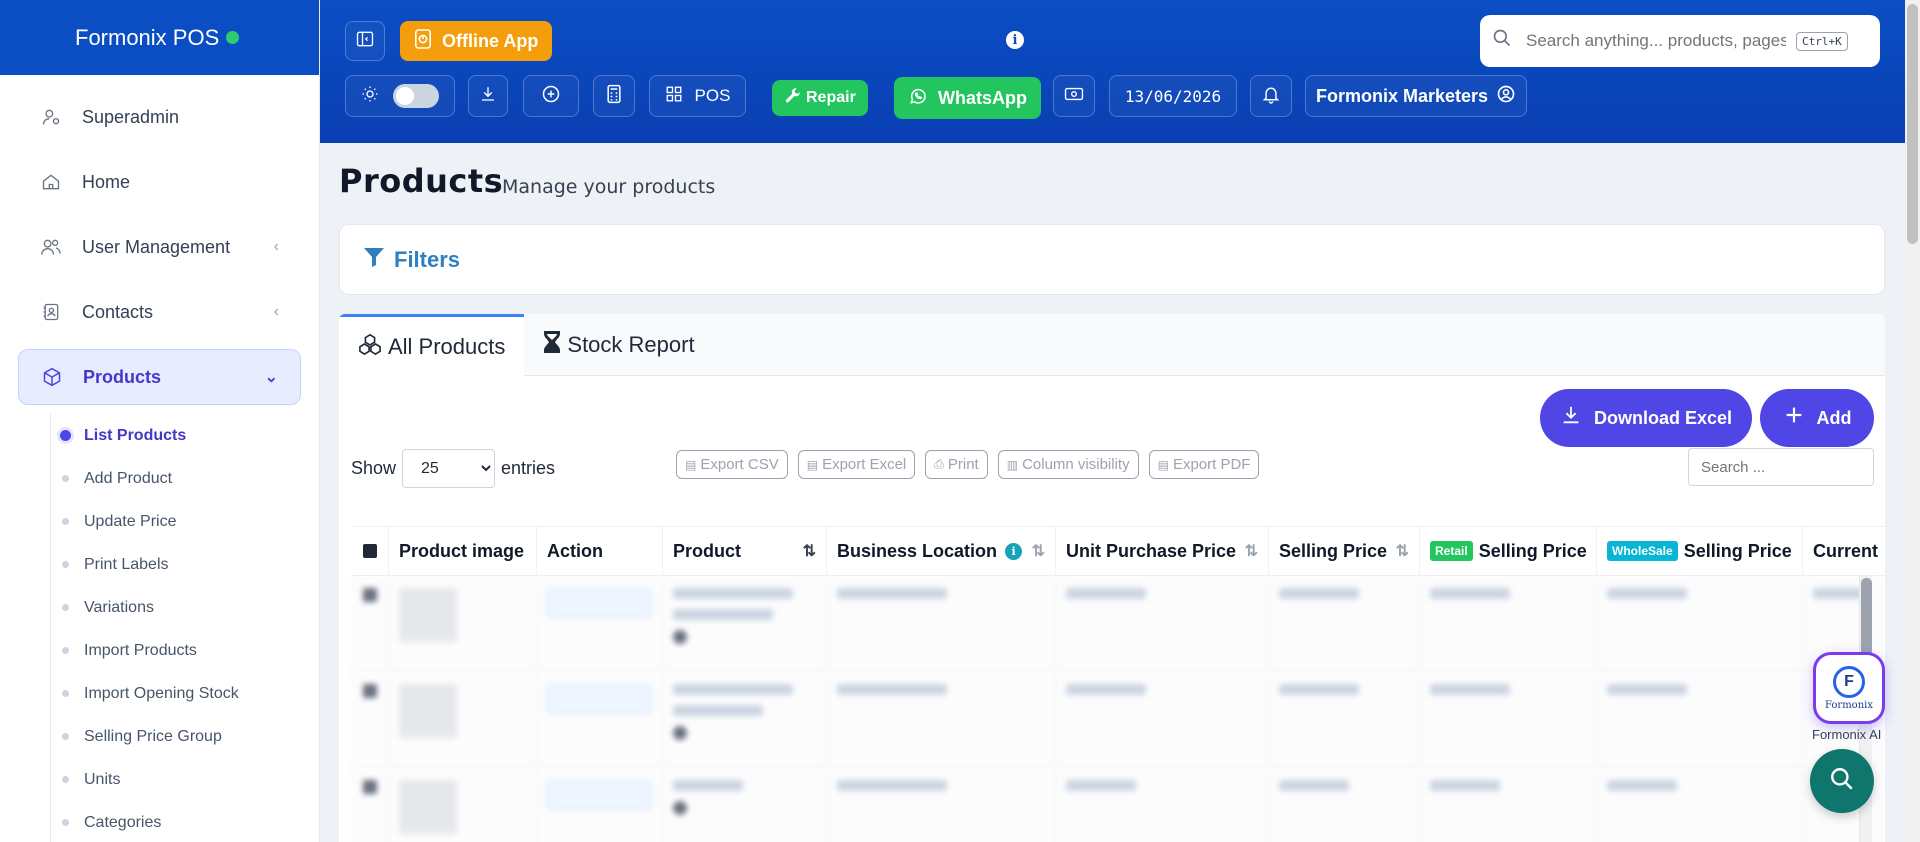 The image size is (1920, 842). I want to click on column-visibility-button: ▥ Column visibility, so click(1068, 464).